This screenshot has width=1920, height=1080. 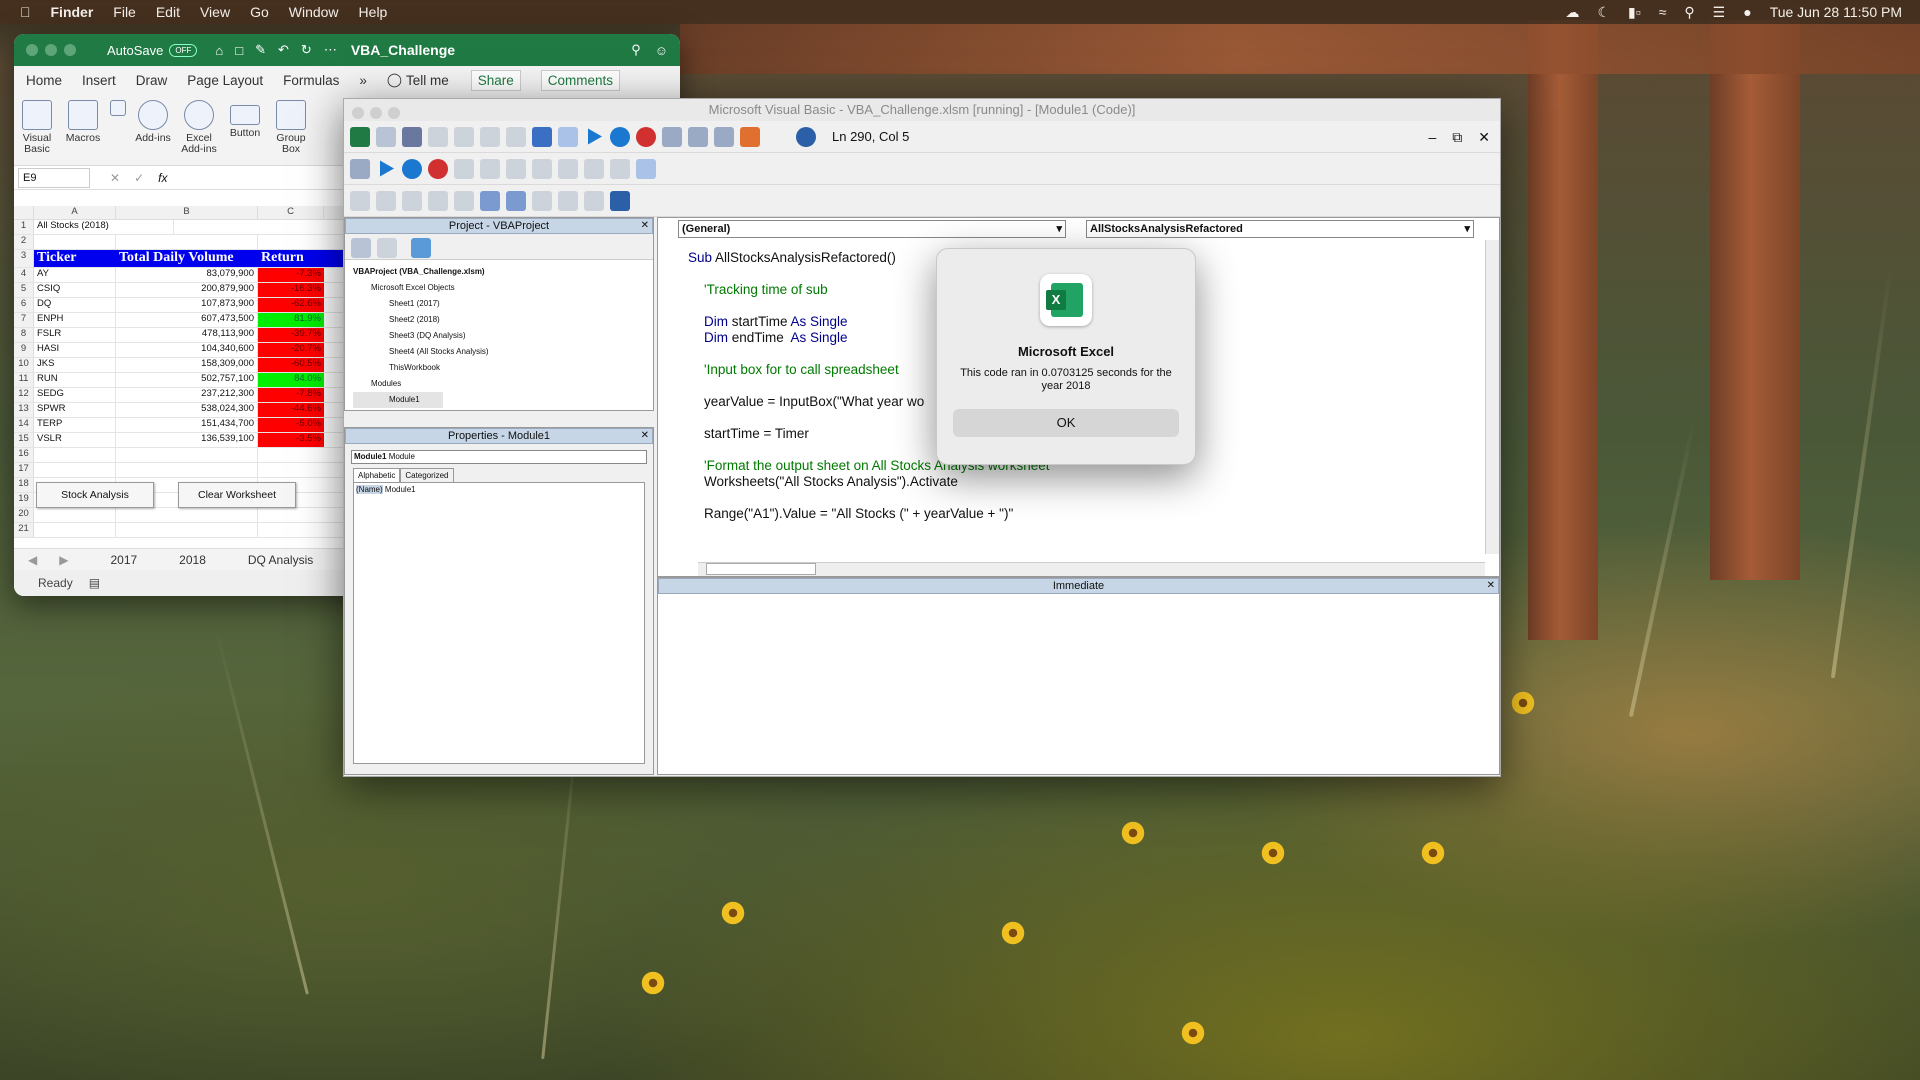 What do you see at coordinates (542, 168) in the screenshot?
I see `step-out-icon` at bounding box center [542, 168].